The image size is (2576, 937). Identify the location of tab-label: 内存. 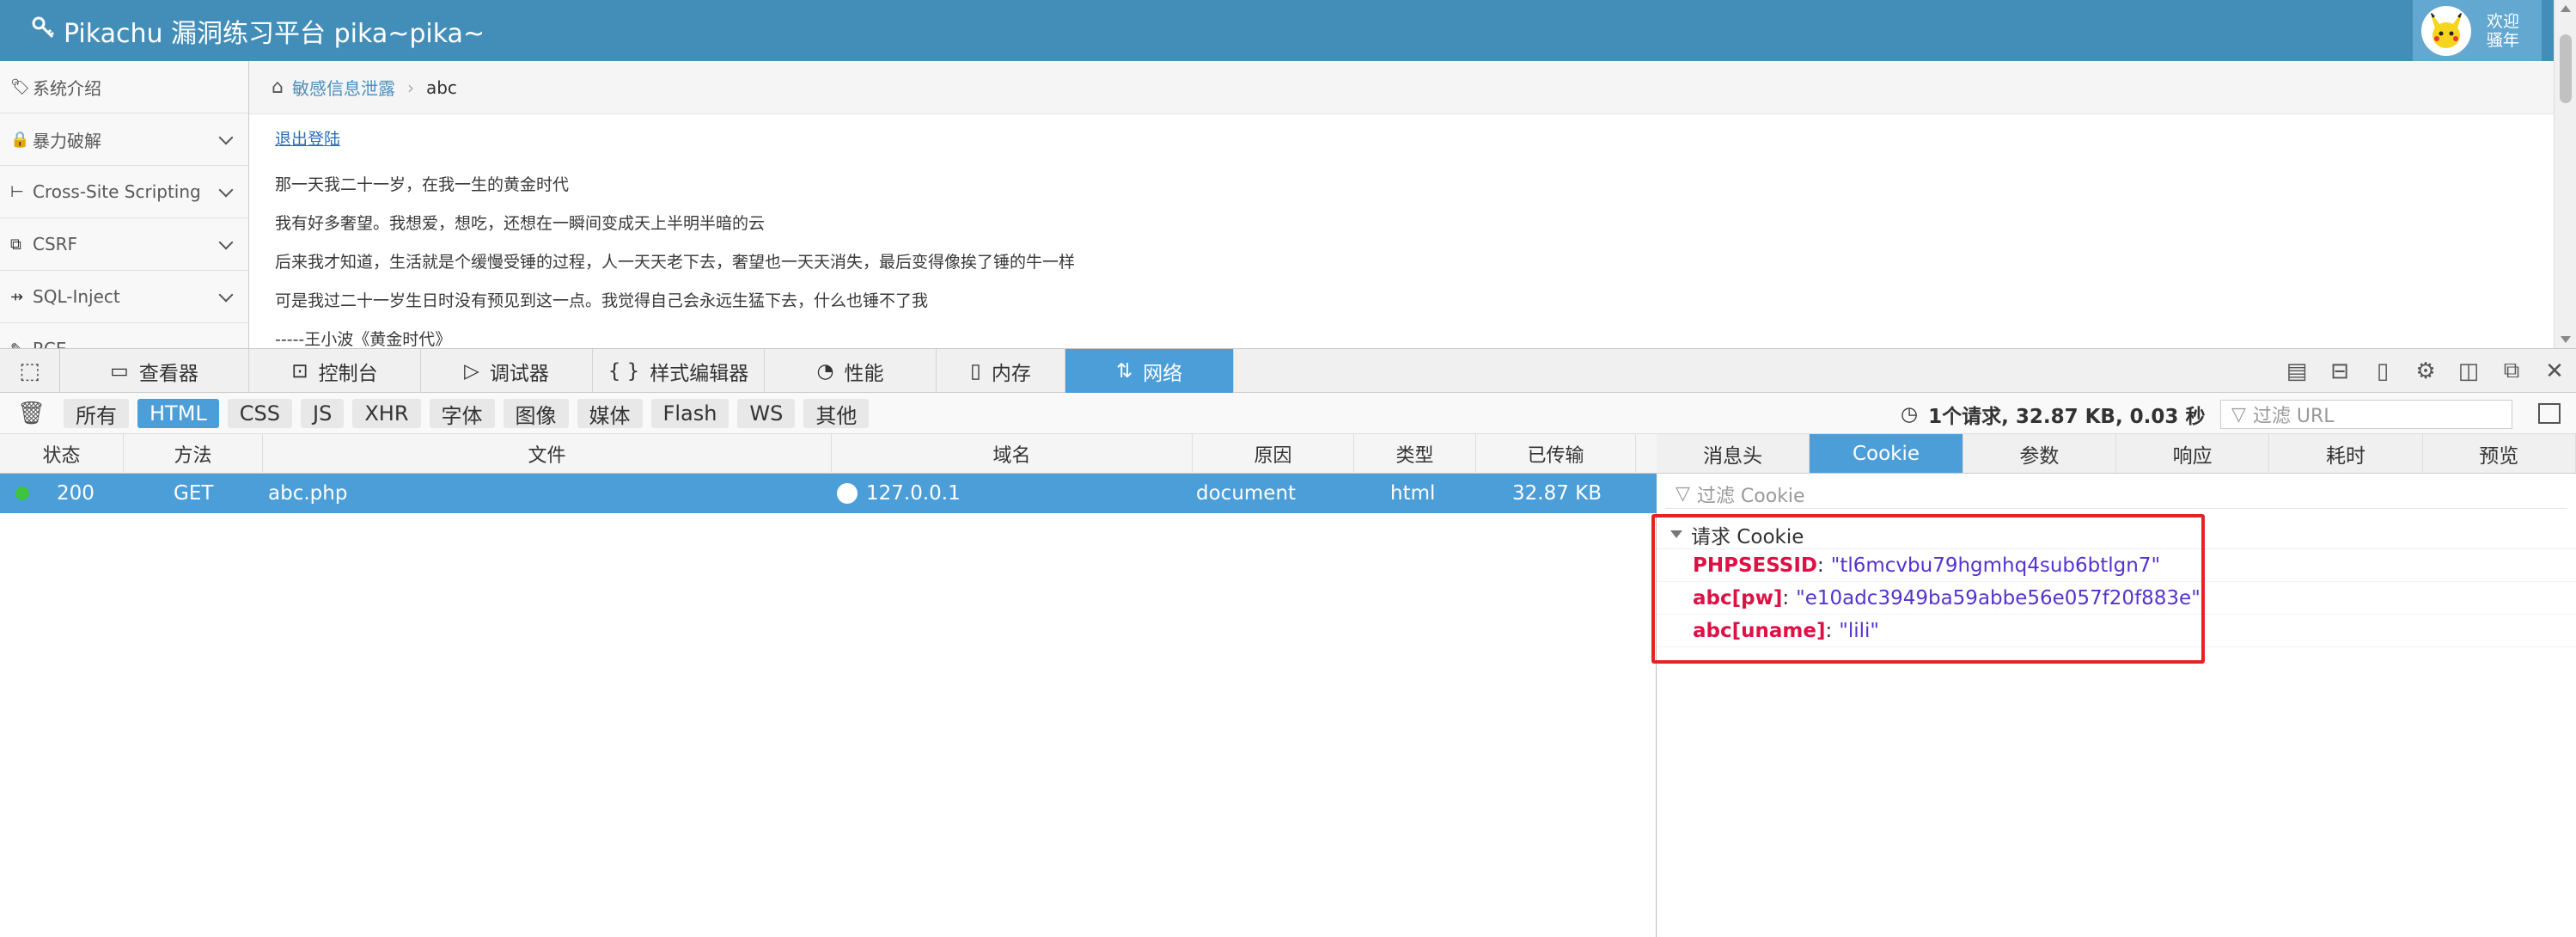
(1011, 374).